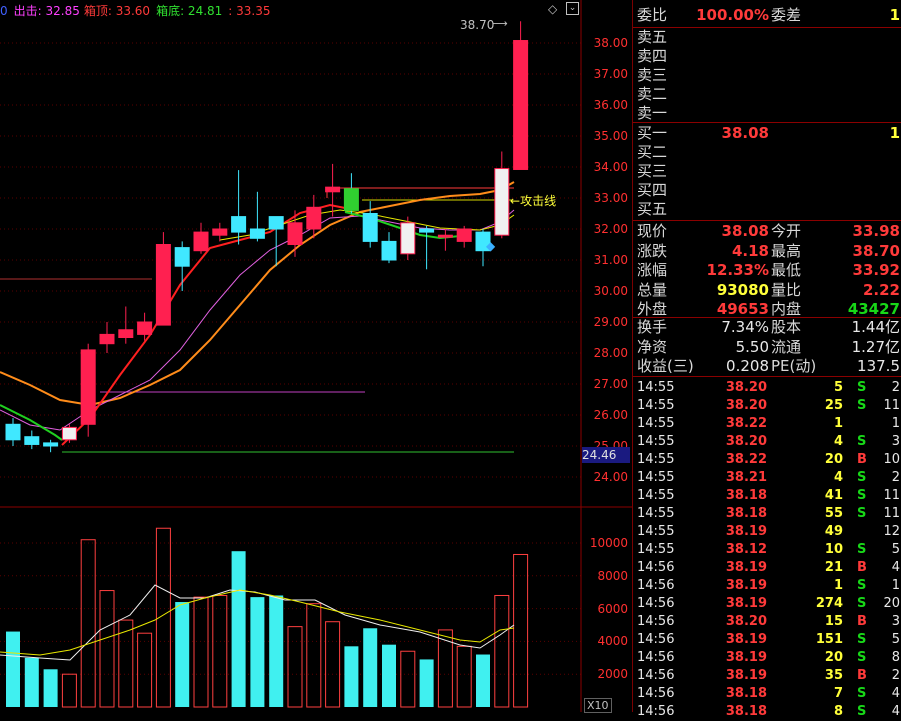 The width and height of the screenshot is (901, 721). What do you see at coordinates (572, 8) in the screenshot?
I see `chevron-down-icon: ⌄` at bounding box center [572, 8].